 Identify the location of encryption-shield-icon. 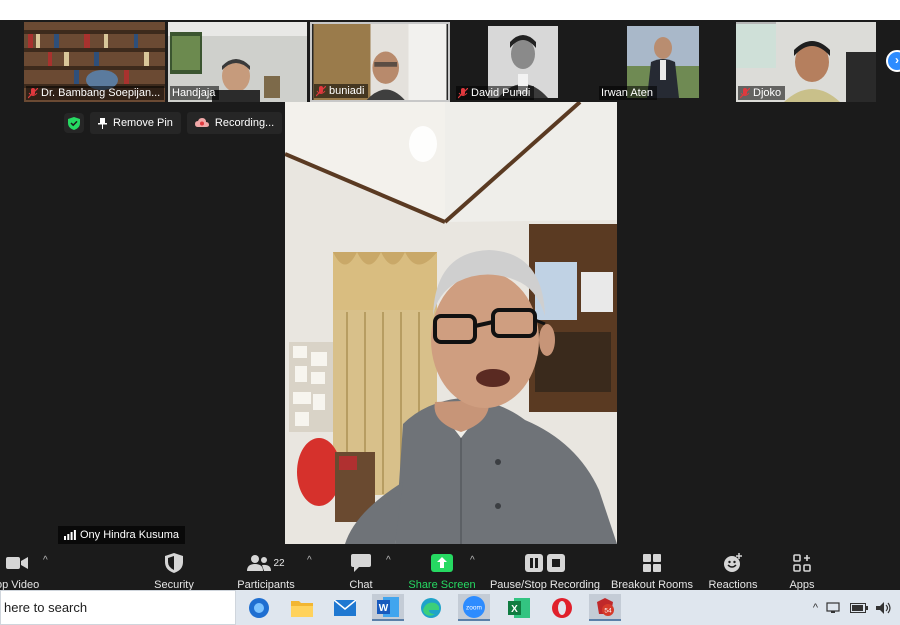
(74, 123).